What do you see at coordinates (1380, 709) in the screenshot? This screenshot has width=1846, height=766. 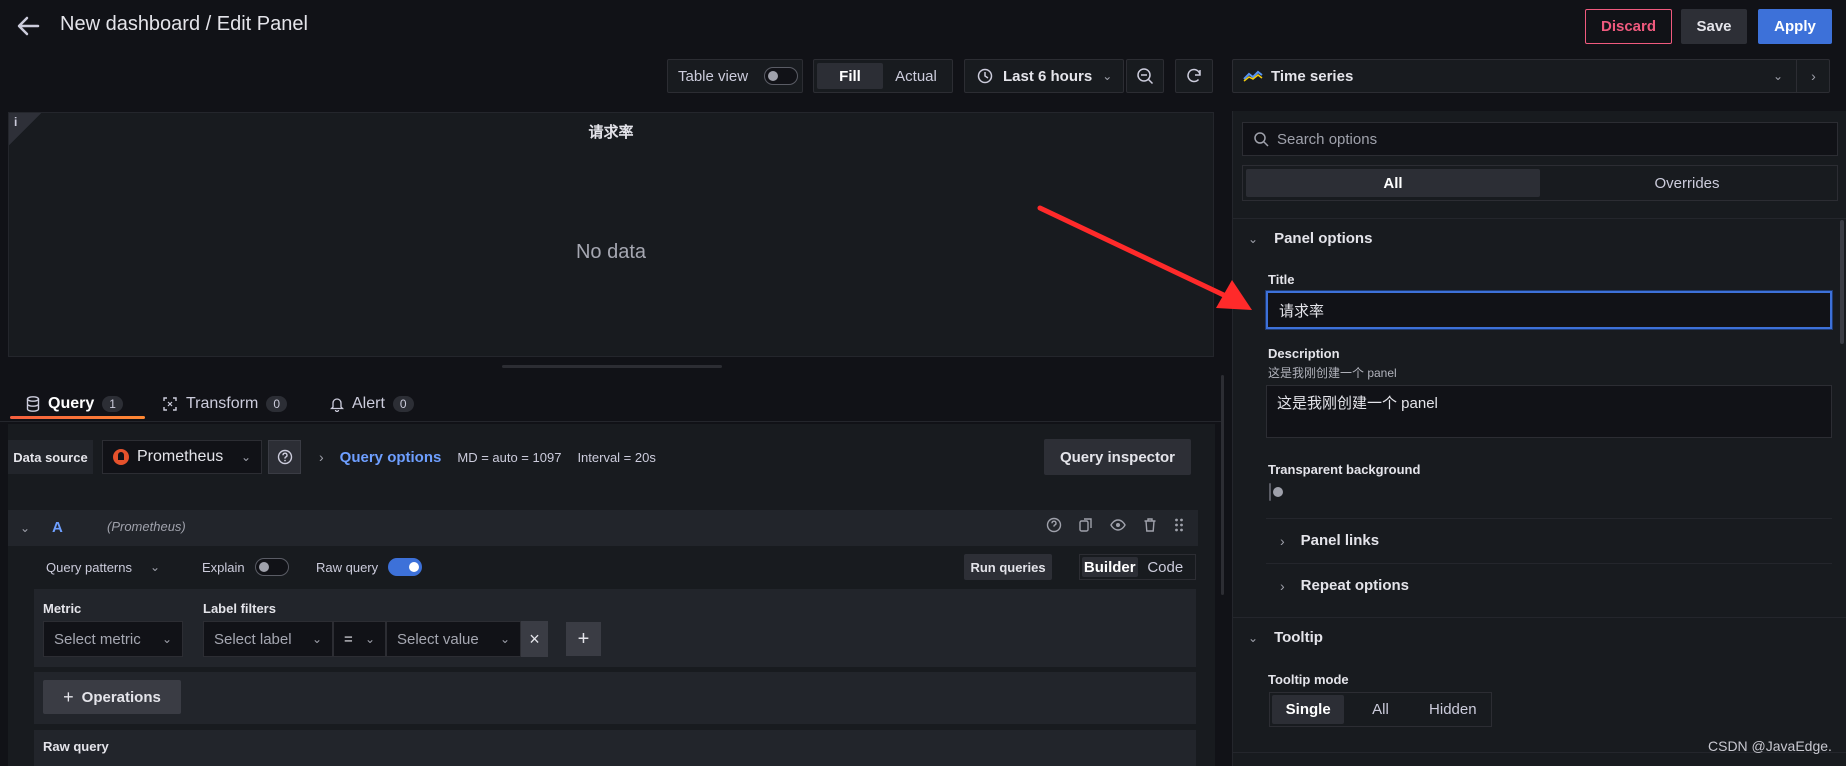 I see `tooltip-mode-all: All` at bounding box center [1380, 709].